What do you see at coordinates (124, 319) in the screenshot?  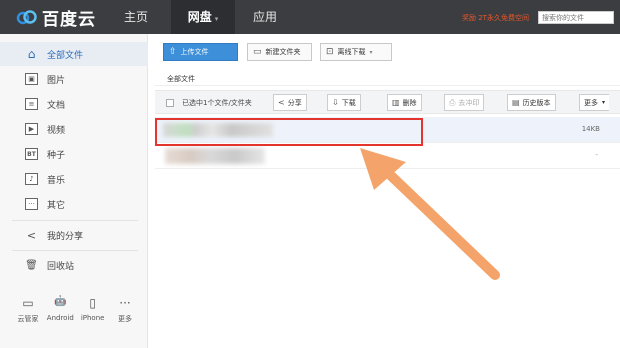 I see `device-label: 更多` at bounding box center [124, 319].